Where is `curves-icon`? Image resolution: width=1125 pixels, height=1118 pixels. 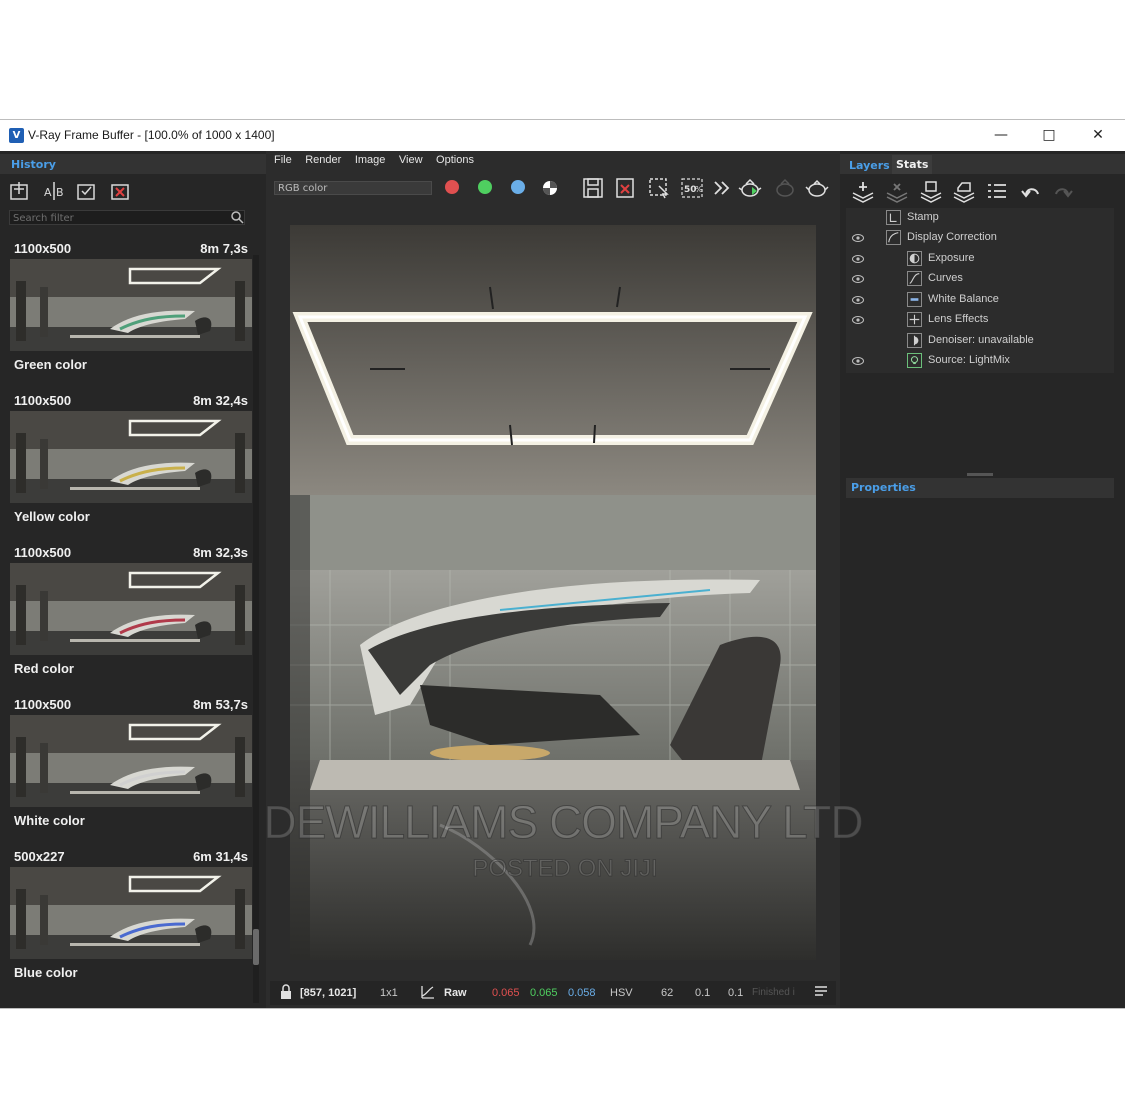 curves-icon is located at coordinates (914, 278).